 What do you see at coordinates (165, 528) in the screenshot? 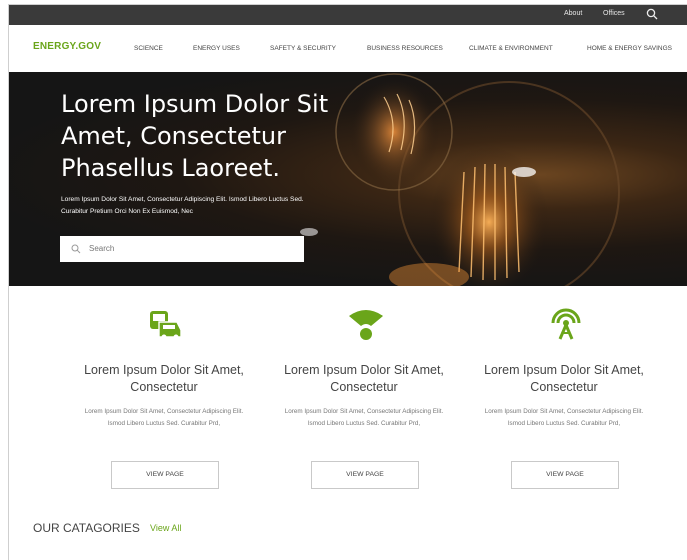
I see `view-all-link: View All` at bounding box center [165, 528].